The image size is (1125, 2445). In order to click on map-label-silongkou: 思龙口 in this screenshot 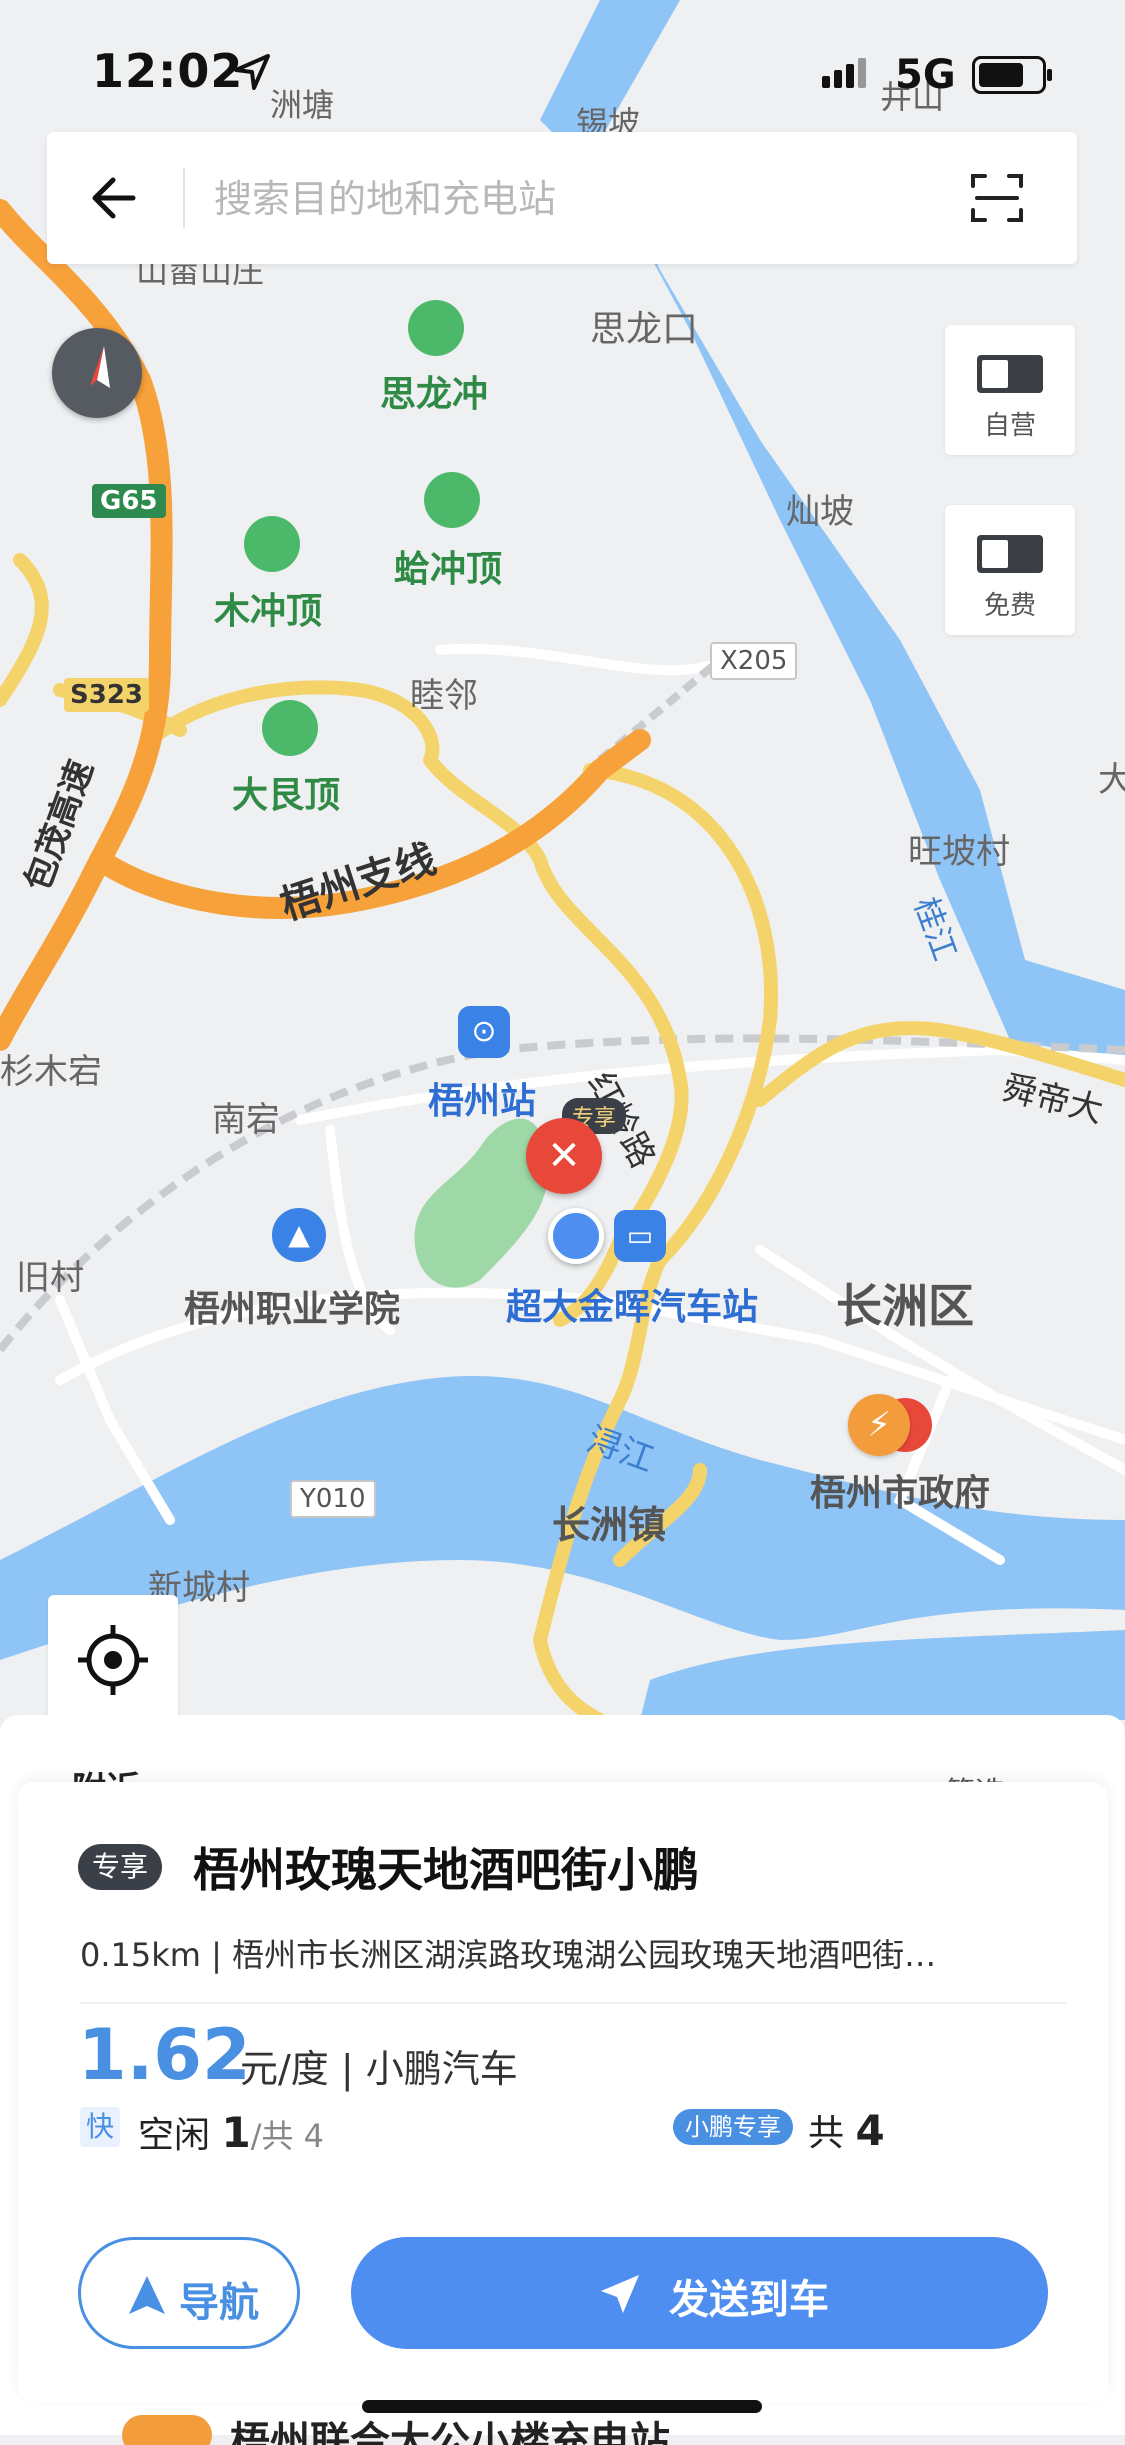, I will do `click(644, 329)`.